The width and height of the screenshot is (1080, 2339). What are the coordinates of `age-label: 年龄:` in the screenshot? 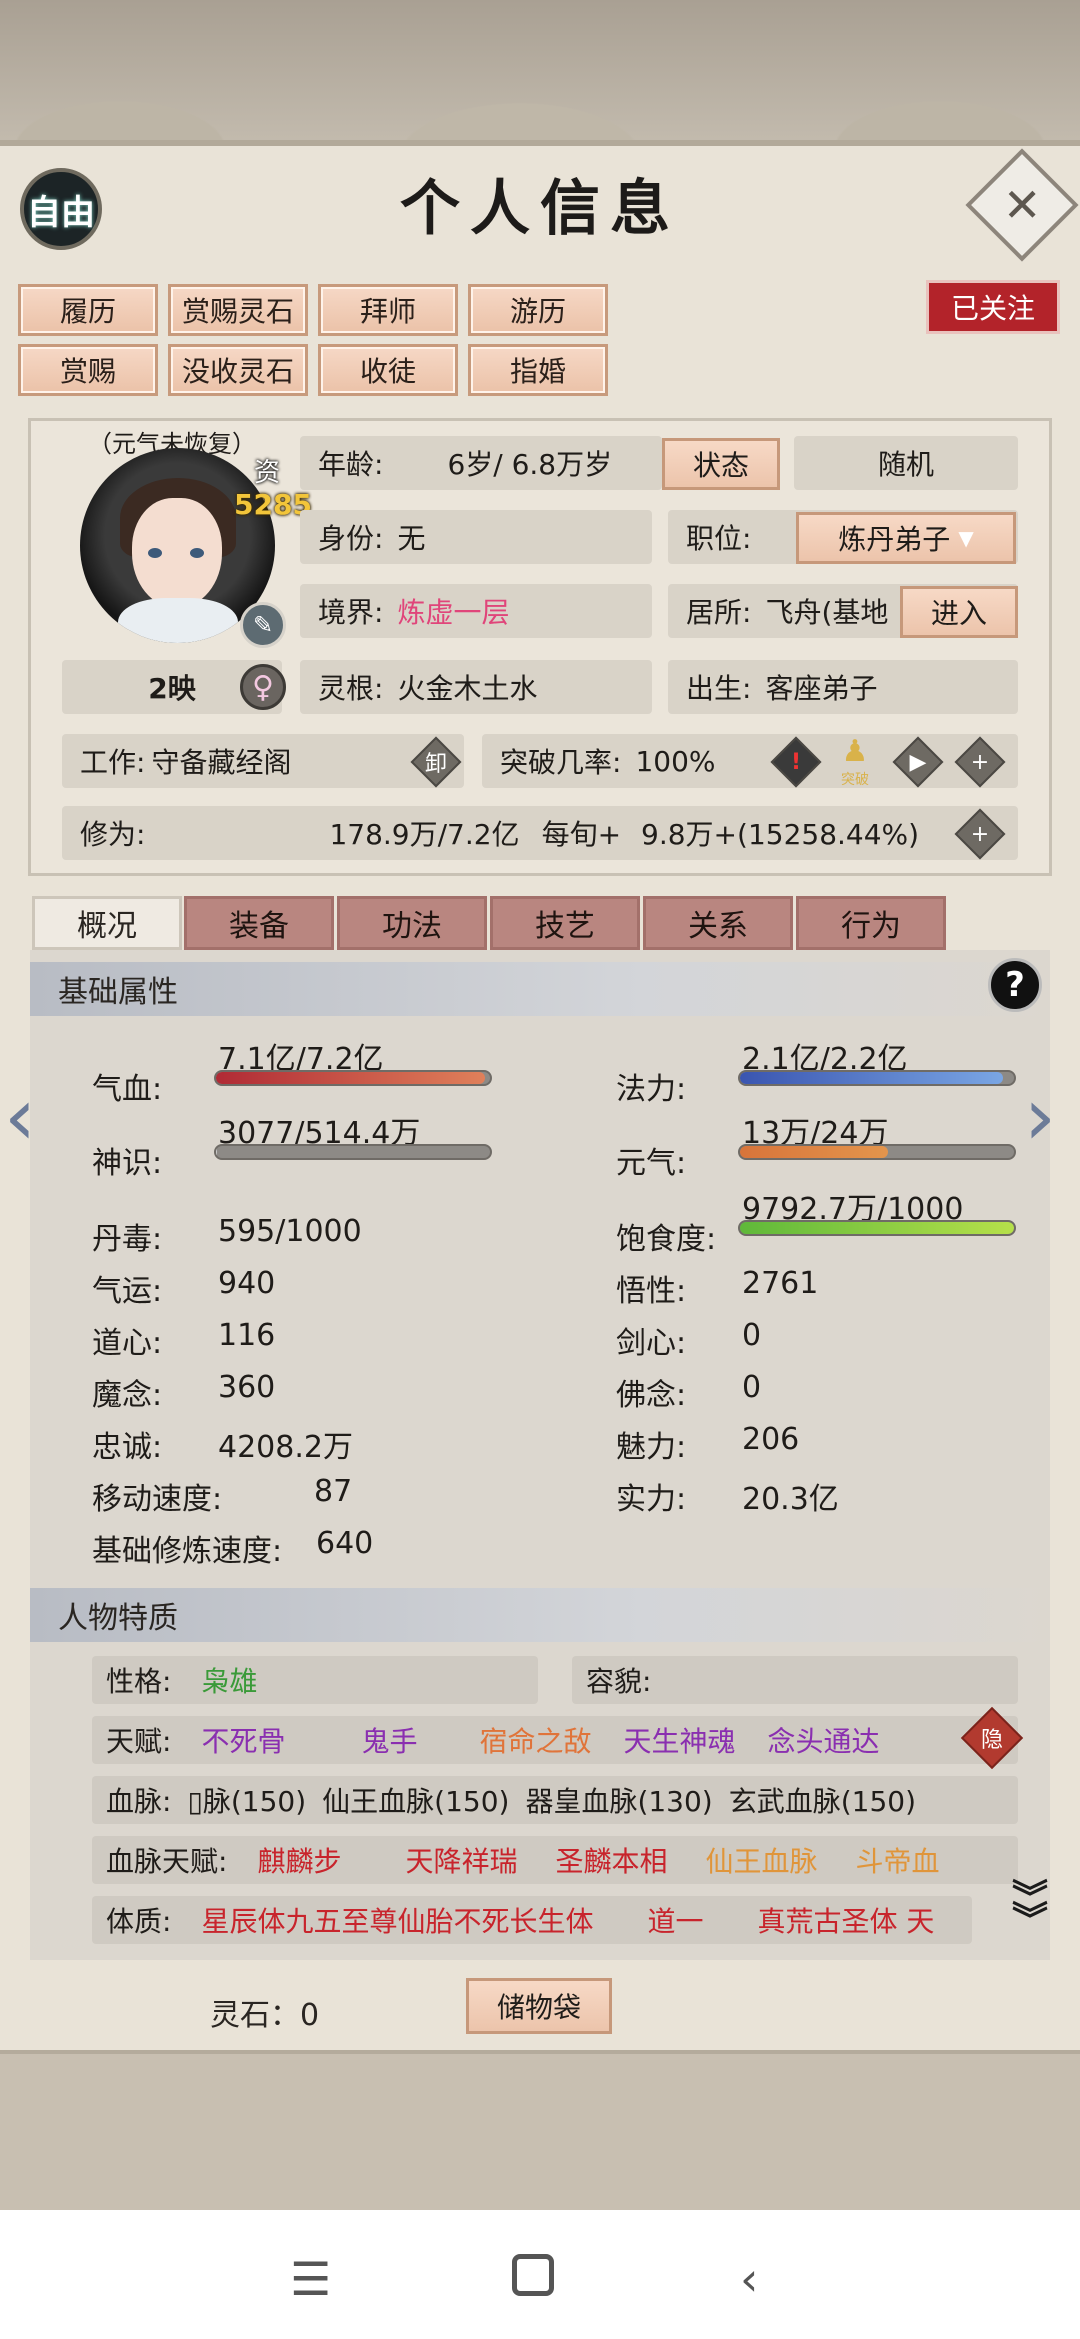 It's located at (351, 464).